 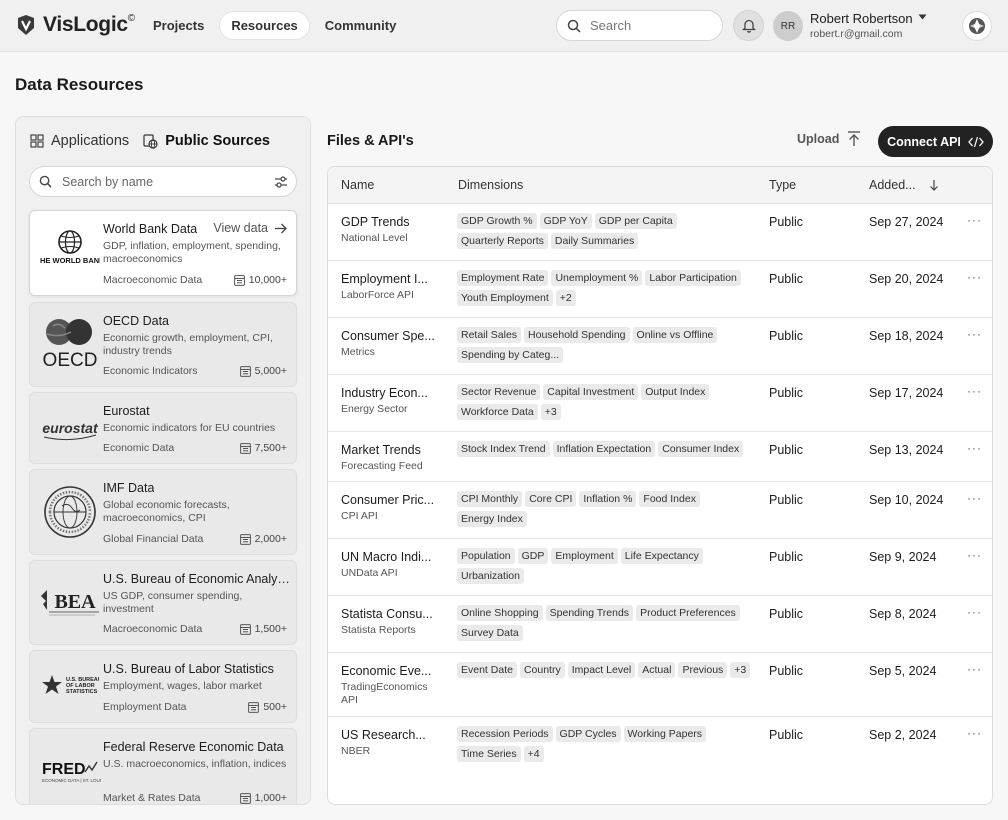 What do you see at coordinates (499, 392) in the screenshot?
I see `dimension-tag: Sector Revenue` at bounding box center [499, 392].